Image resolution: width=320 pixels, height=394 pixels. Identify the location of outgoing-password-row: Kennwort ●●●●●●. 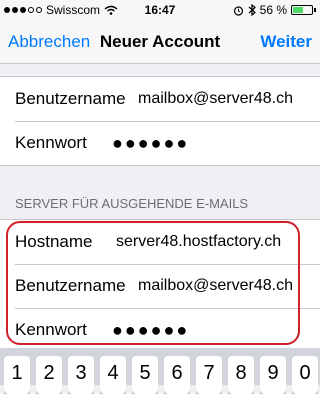
(160, 330).